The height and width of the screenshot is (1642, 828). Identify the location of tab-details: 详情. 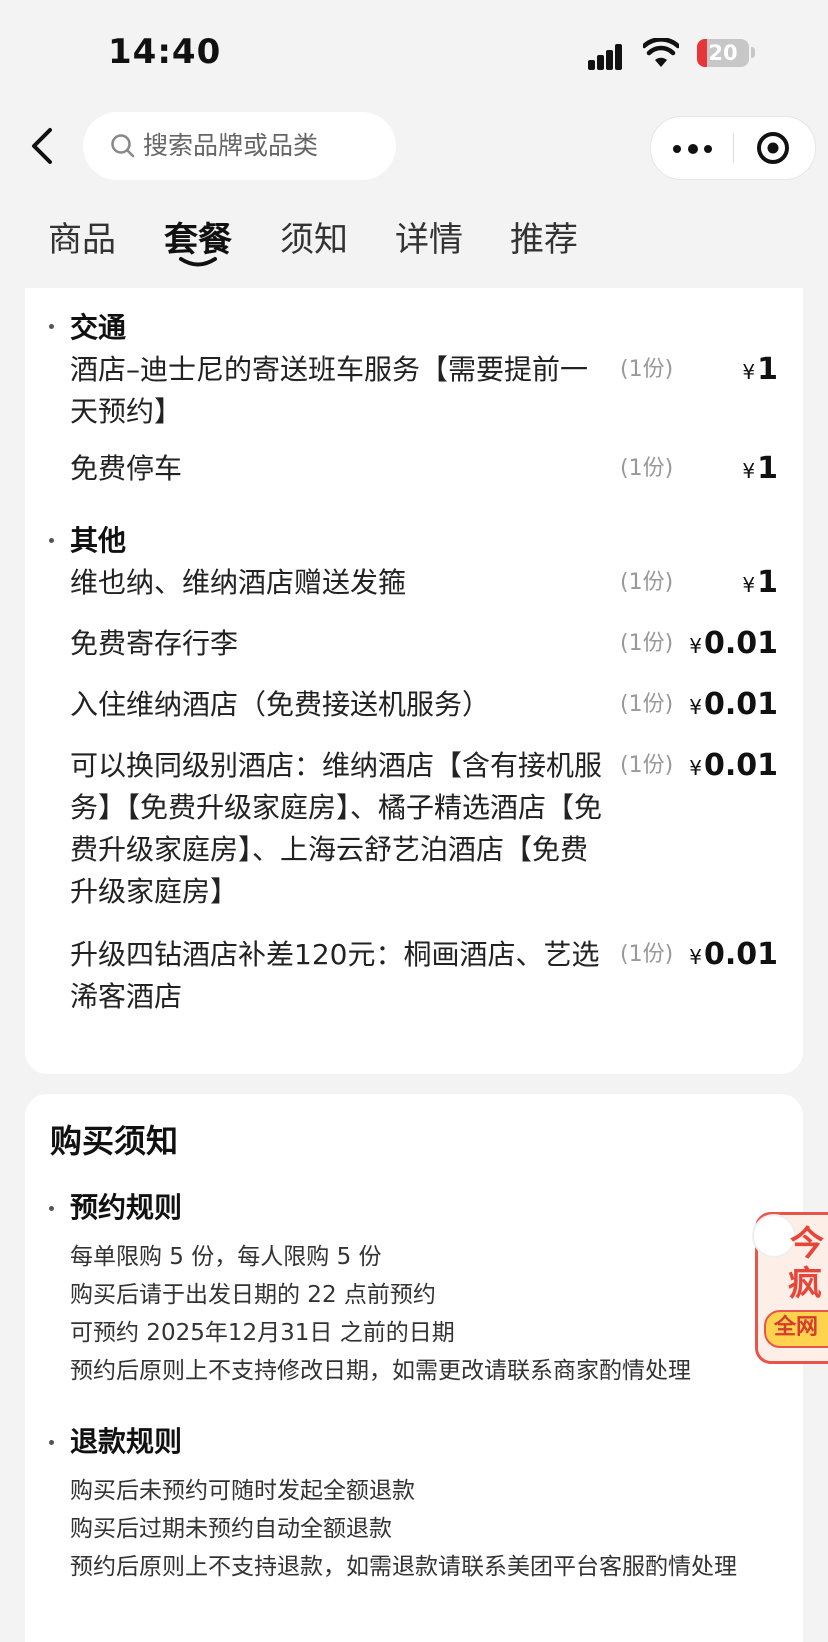
(429, 236).